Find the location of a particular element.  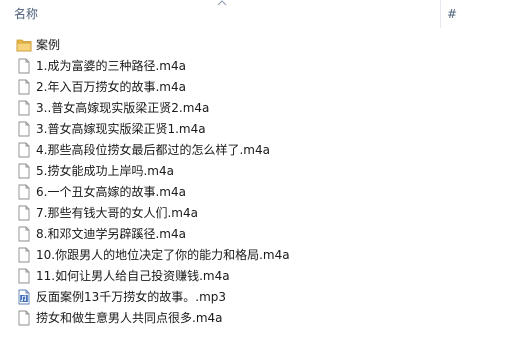

file-row: 5.捞女能成功上岸吗.m4a is located at coordinates (259, 170).